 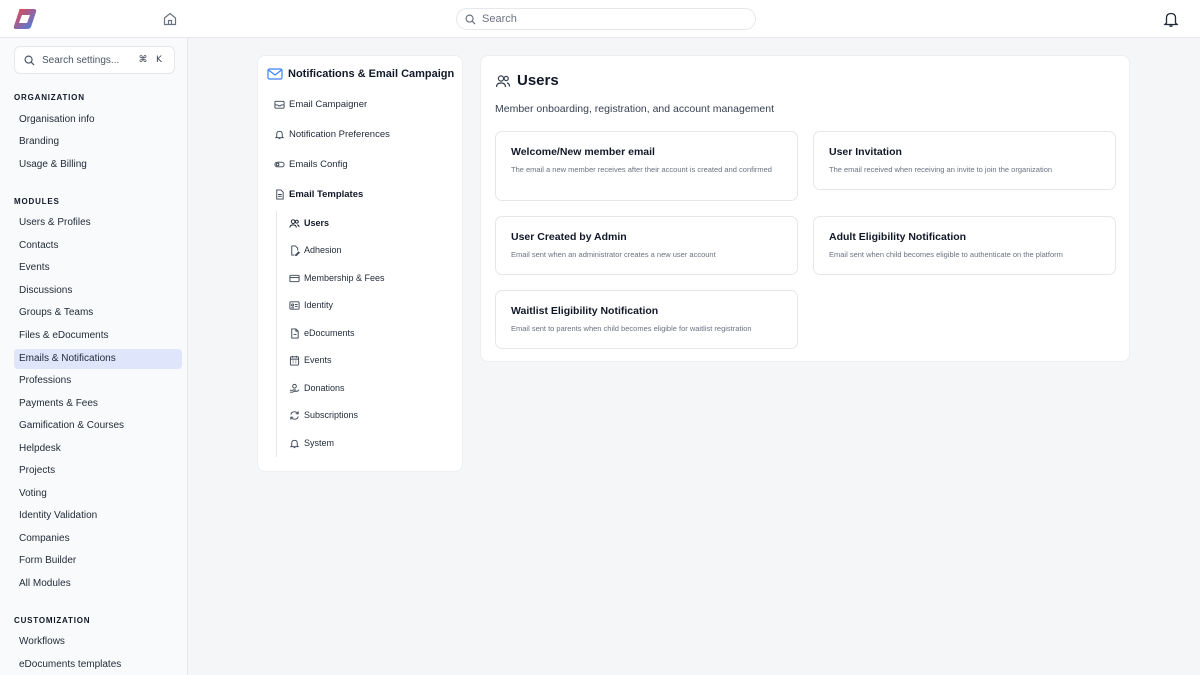 What do you see at coordinates (319, 305) in the screenshot?
I see `subnav-item-label: Identity` at bounding box center [319, 305].